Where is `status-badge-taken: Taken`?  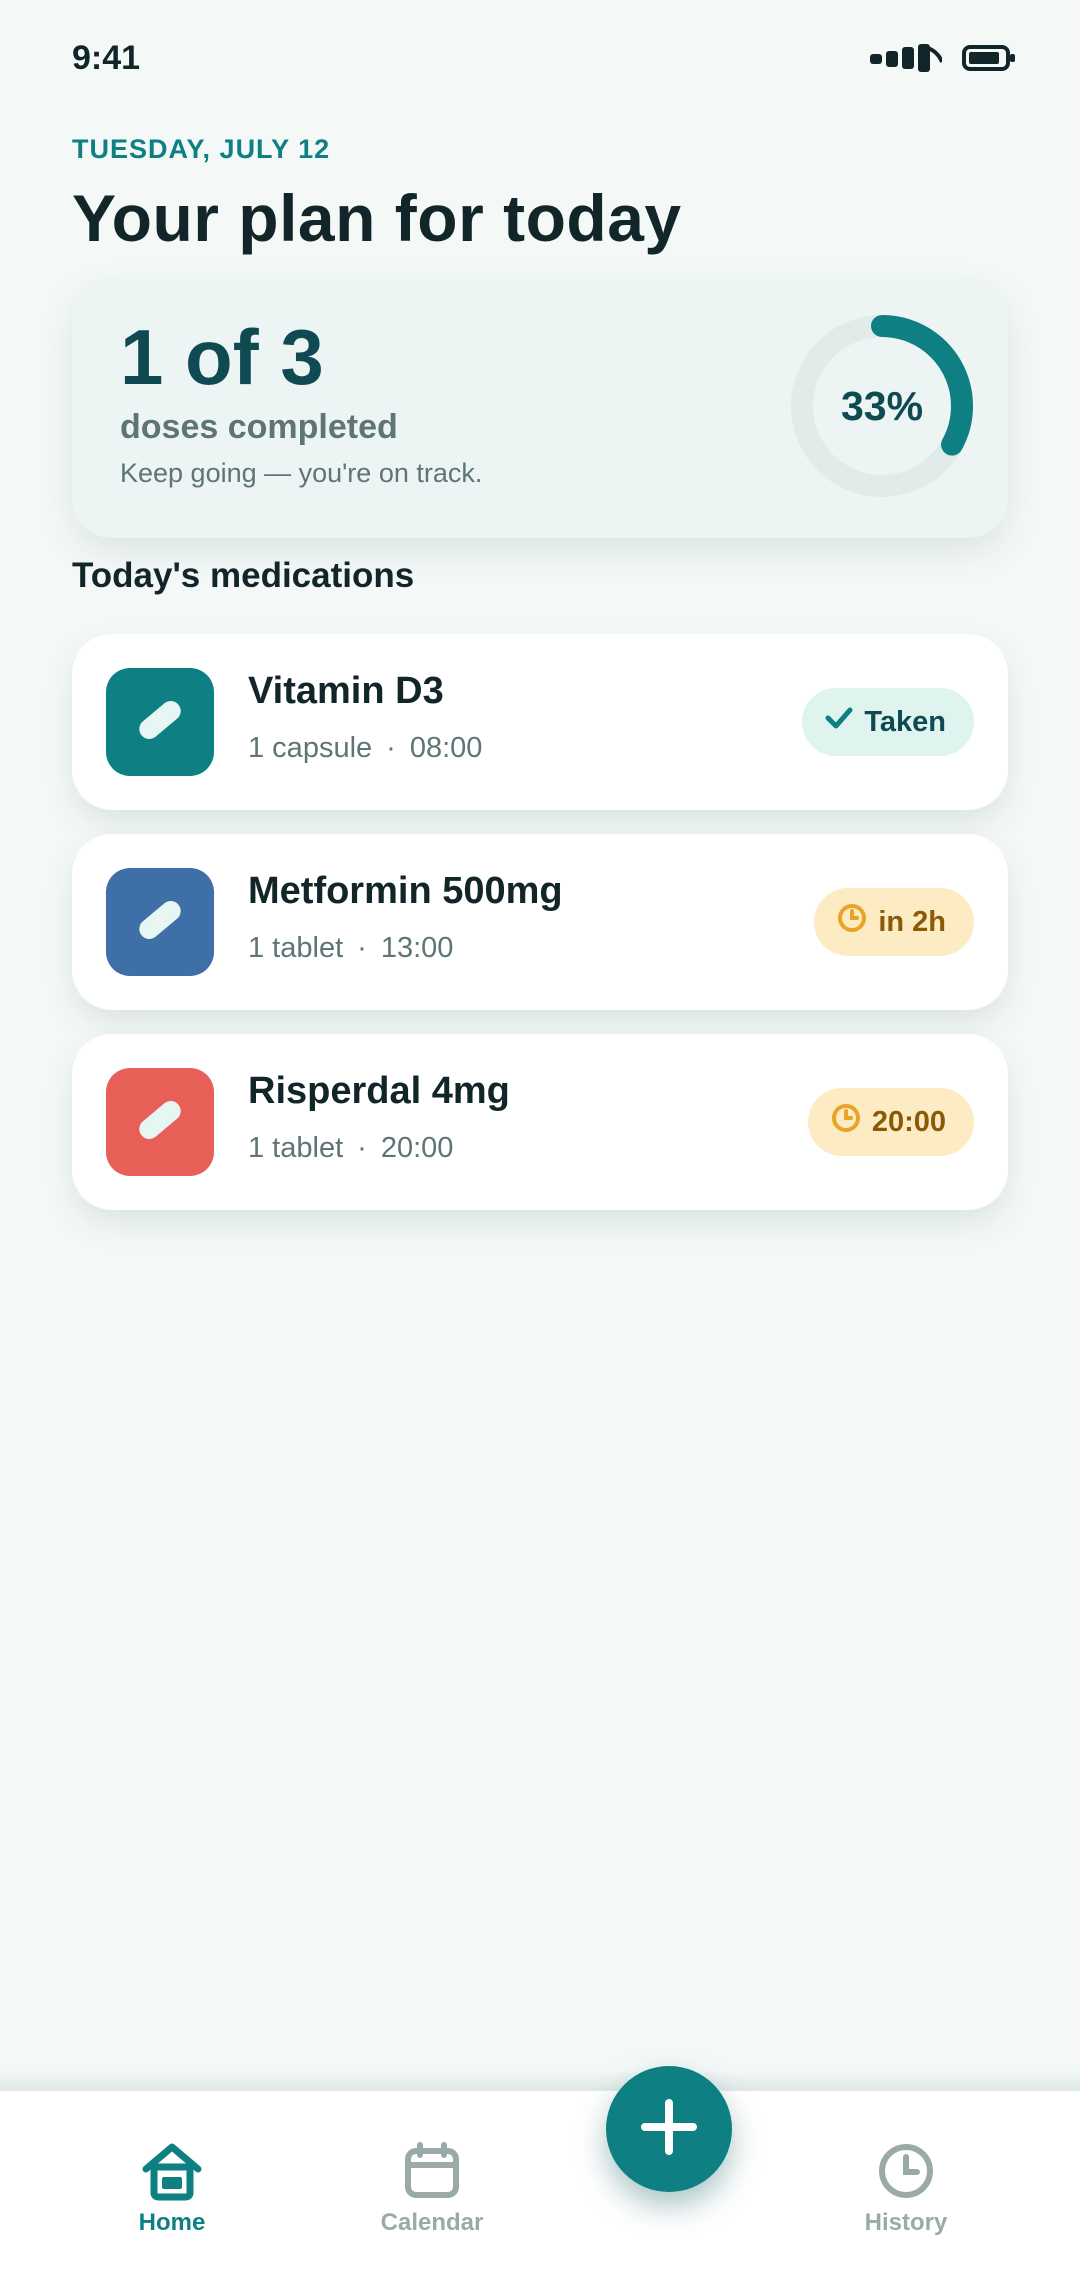
status-badge-taken: Taken is located at coordinates (888, 722).